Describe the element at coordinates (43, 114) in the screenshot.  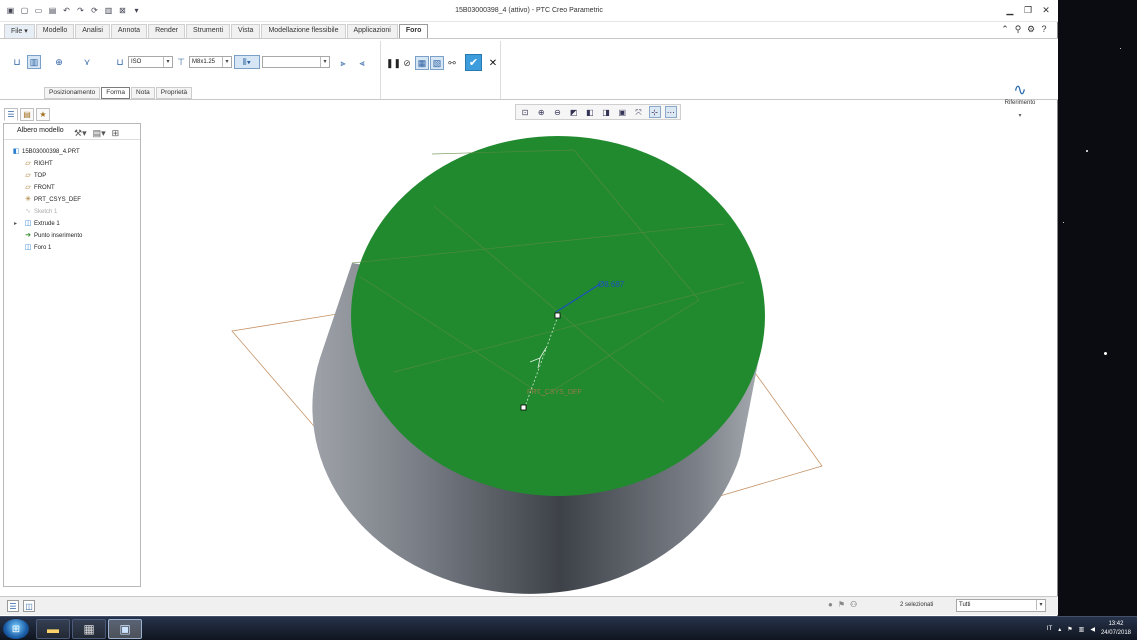
I see `favorites-tab-icon: ★` at that location.